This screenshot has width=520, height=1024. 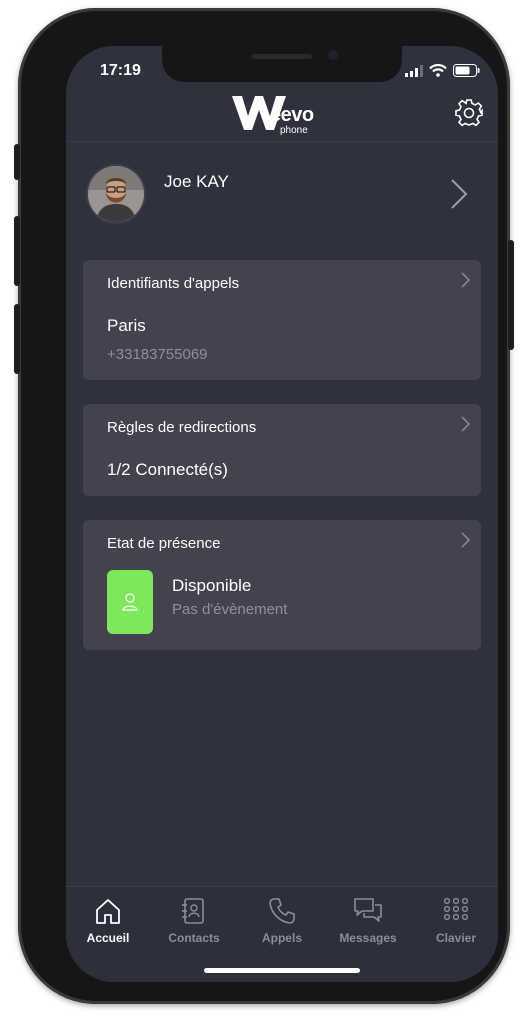 I want to click on camera, so click(x=333, y=55).